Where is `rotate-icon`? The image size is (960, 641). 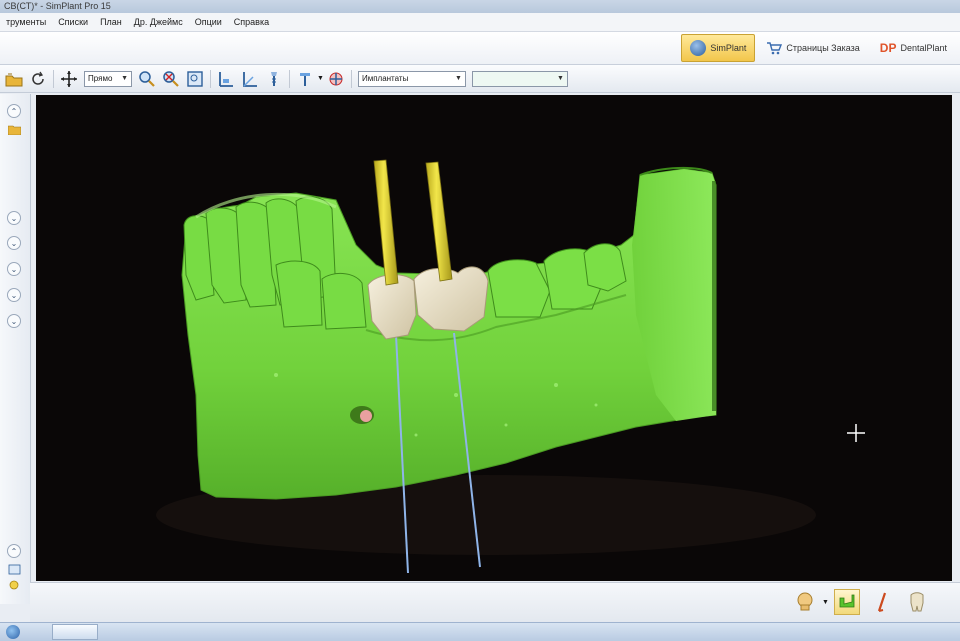 rotate-icon is located at coordinates (38, 79).